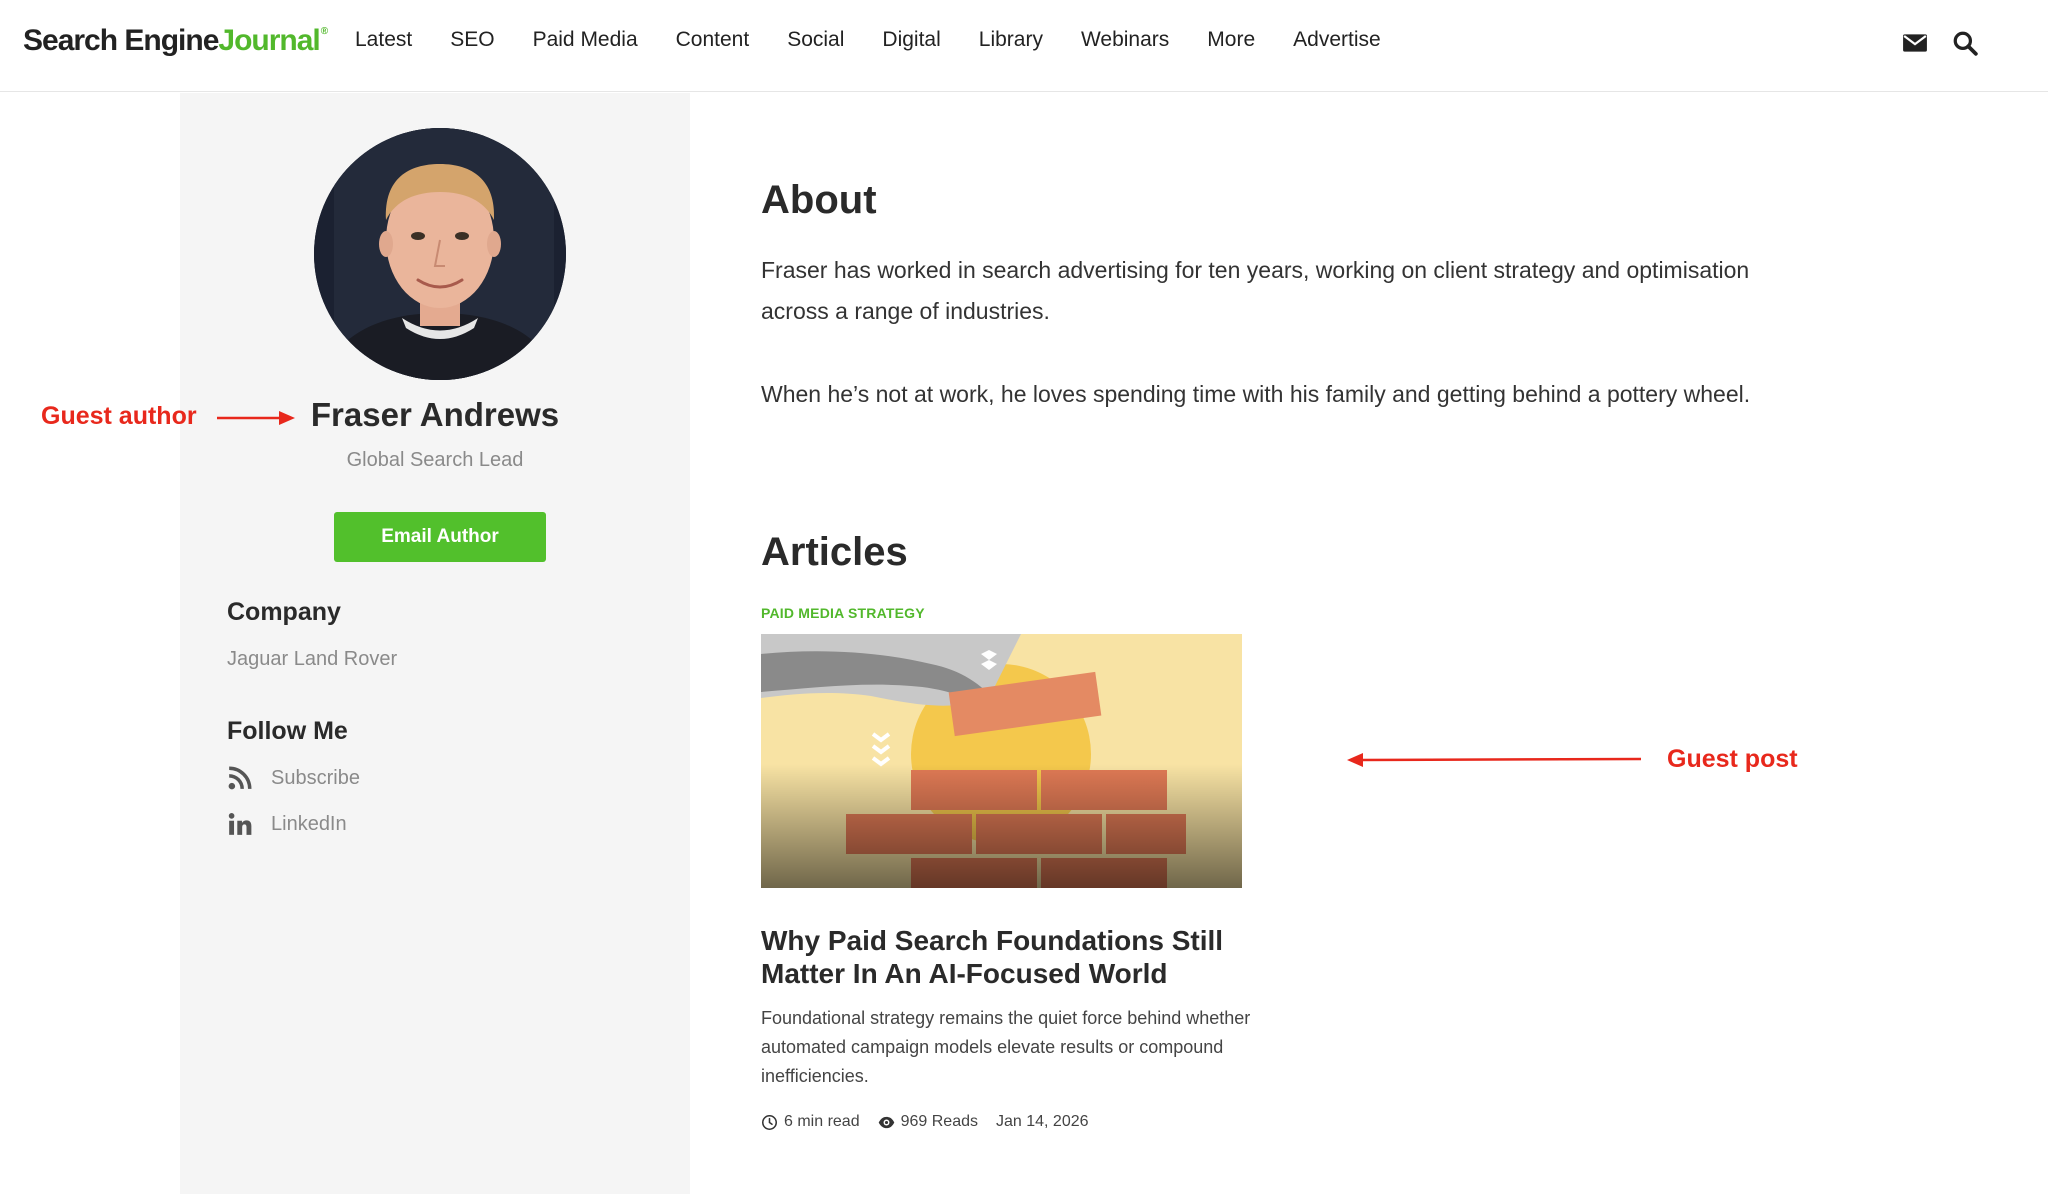 The image size is (2048, 1194). I want to click on guest-author-arrow, so click(256, 418).